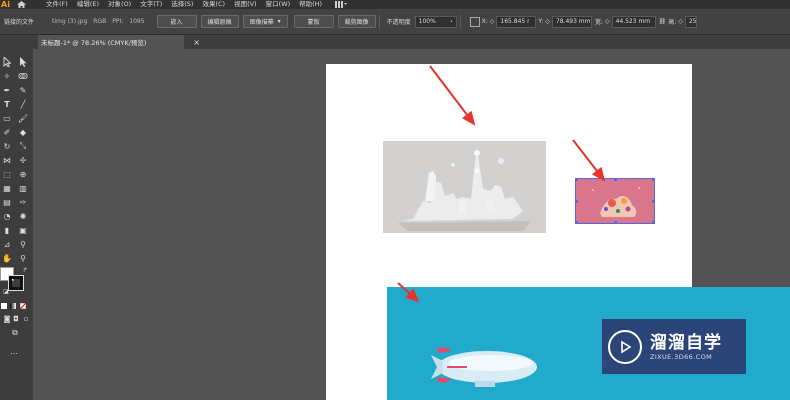 Image resolution: width=790 pixels, height=400 pixels. Describe the element at coordinates (23, 306) in the screenshot. I see `none-mode-icon` at that location.